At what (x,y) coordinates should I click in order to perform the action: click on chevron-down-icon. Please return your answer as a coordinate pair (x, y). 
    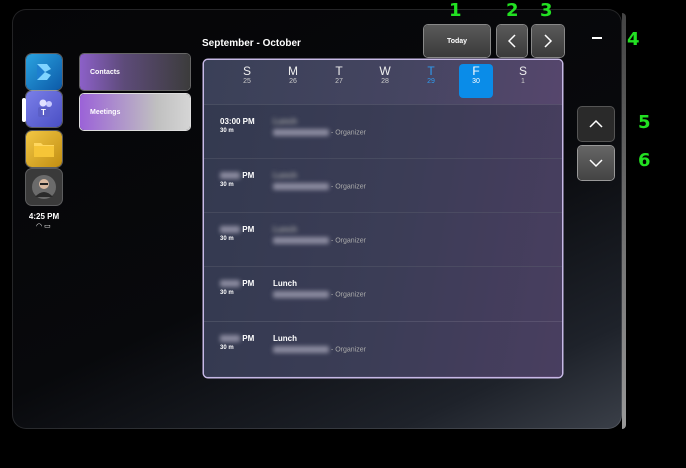
    Looking at the image, I should click on (596, 163).